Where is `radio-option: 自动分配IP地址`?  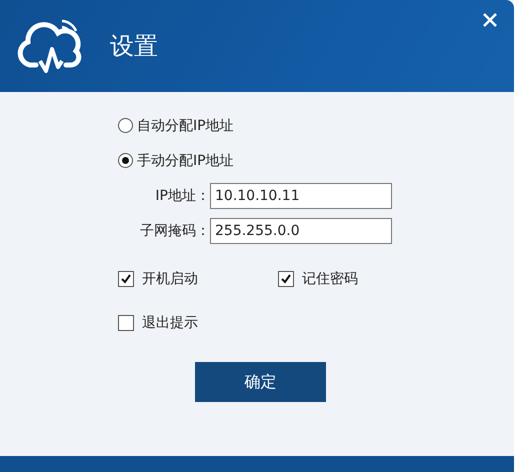 radio-option: 自动分配IP地址 is located at coordinates (316, 125).